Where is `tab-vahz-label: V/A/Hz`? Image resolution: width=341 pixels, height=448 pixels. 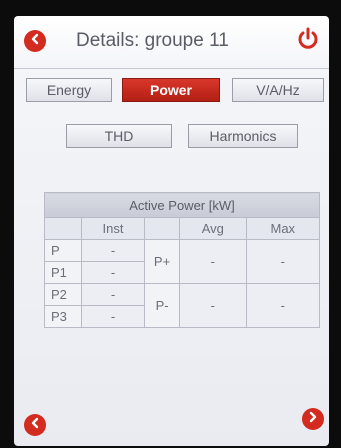
tab-vahz-label: V/A/Hz is located at coordinates (278, 90).